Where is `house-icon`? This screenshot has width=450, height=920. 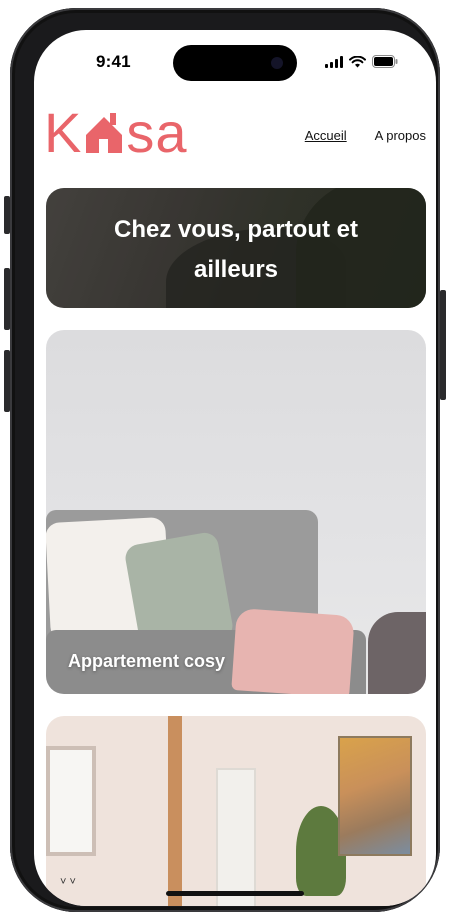 house-icon is located at coordinates (104, 133).